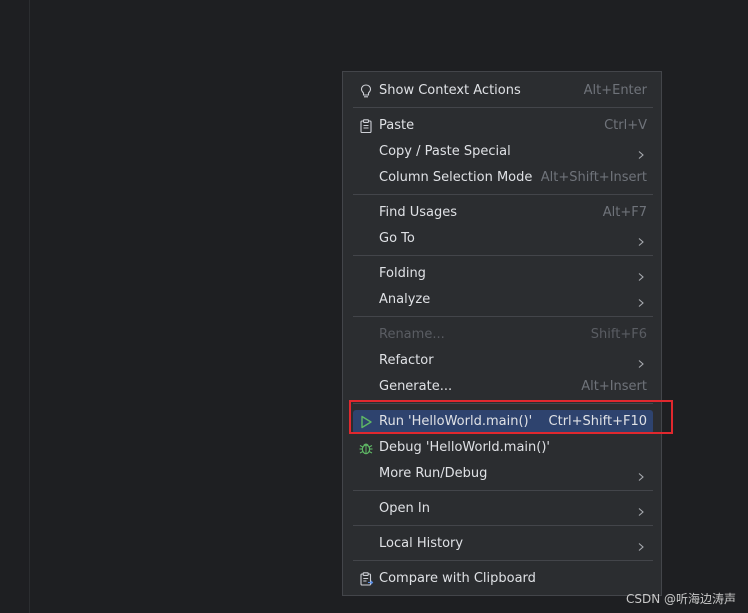 The height and width of the screenshot is (613, 748). Describe the element at coordinates (464, 447) in the screenshot. I see `menu-item-label: Debug 'HelloWorld.main()'` at that location.